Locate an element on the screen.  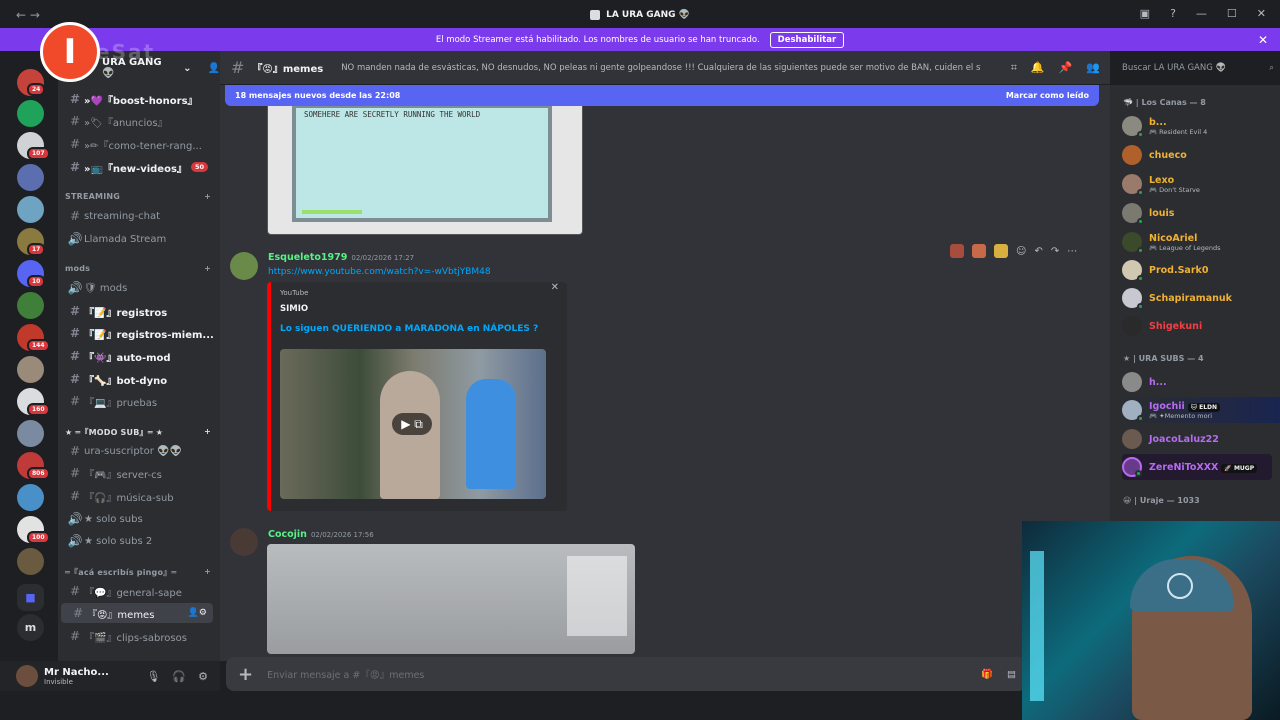
channel-mods: 🔊 🛡 mods is located at coordinates (137, 288).